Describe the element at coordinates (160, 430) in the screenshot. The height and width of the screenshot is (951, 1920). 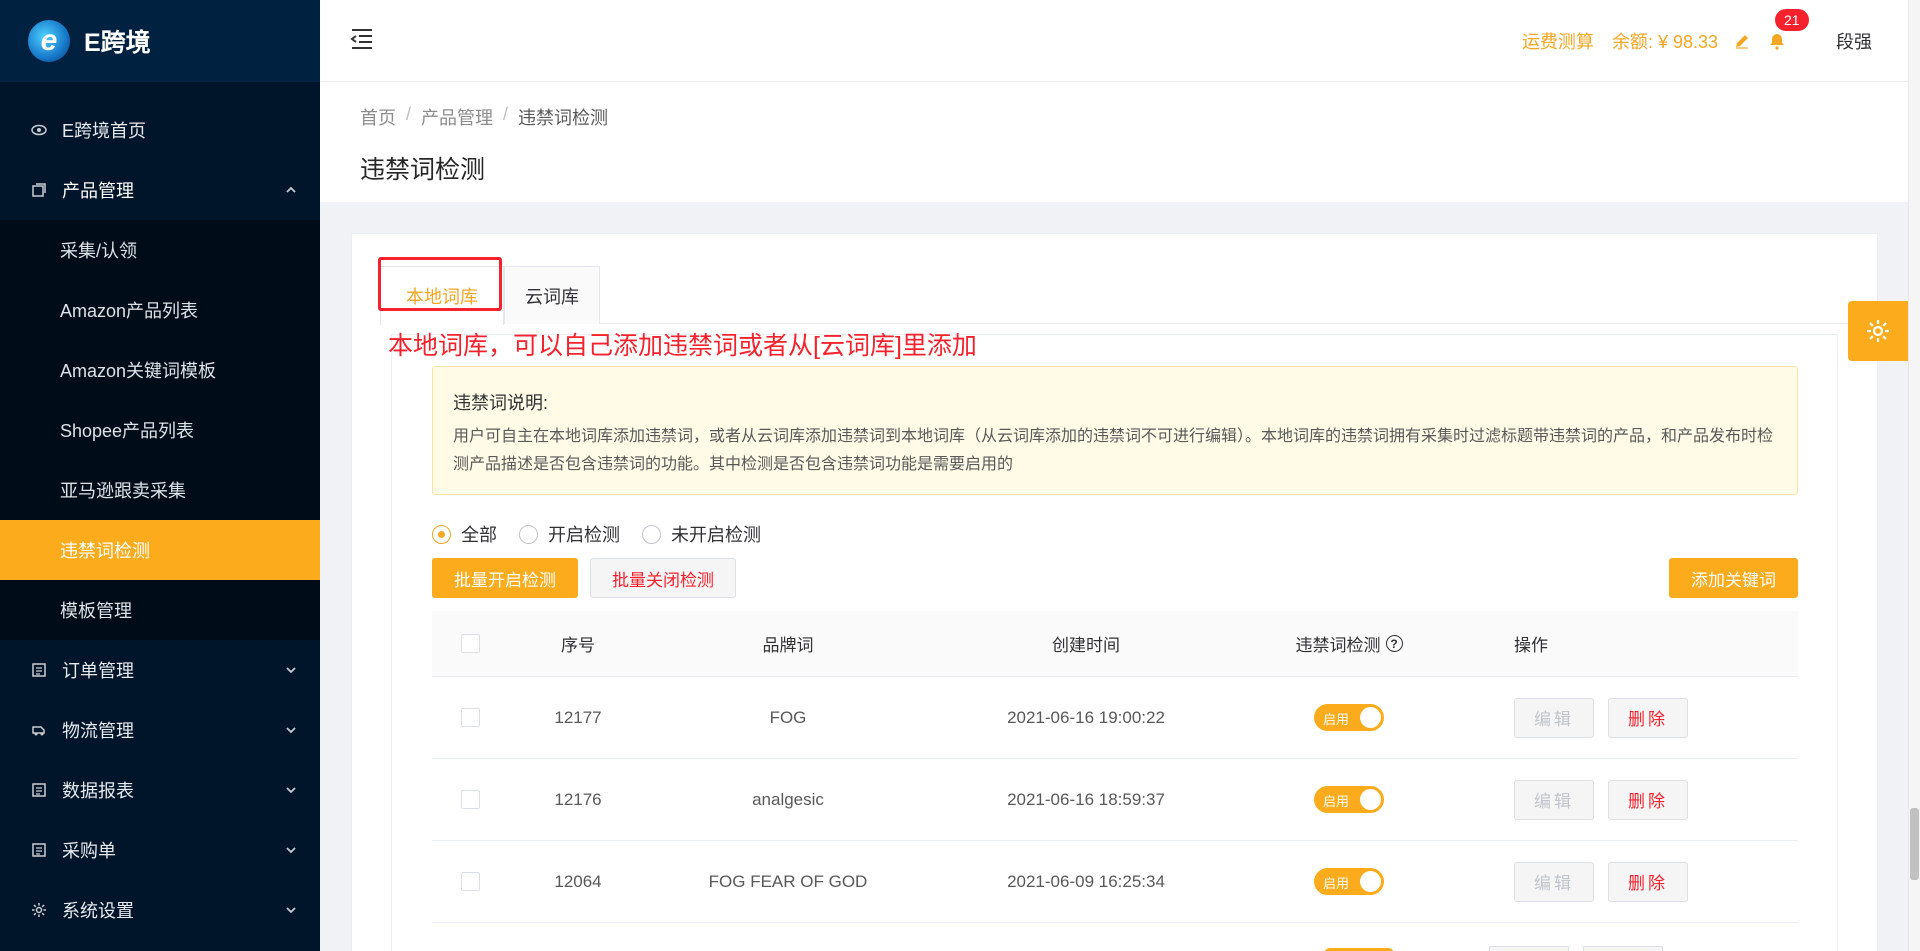
I see `sidebar-item-shopee-products: Shopee产品列表` at that location.